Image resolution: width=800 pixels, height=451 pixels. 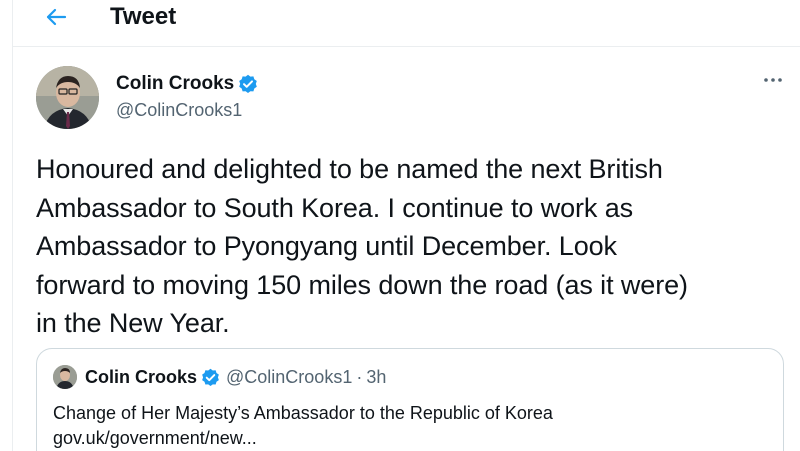 I want to click on tweet-header-bar: Tweet, so click(x=406, y=23).